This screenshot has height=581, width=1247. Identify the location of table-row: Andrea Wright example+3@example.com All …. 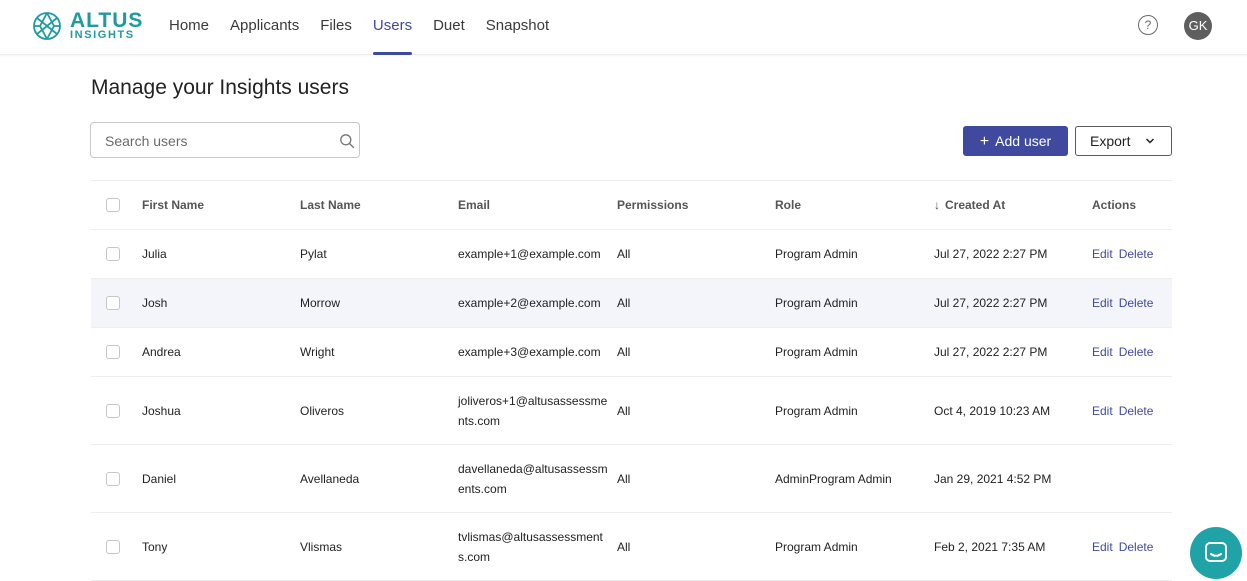
(631, 352).